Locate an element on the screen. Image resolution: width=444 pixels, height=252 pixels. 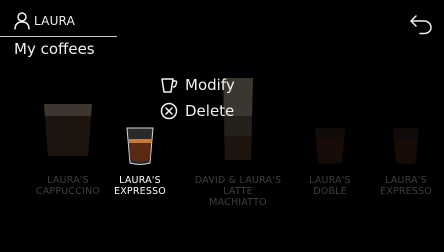
context-menu: Modify Delete is located at coordinates (197, 100).